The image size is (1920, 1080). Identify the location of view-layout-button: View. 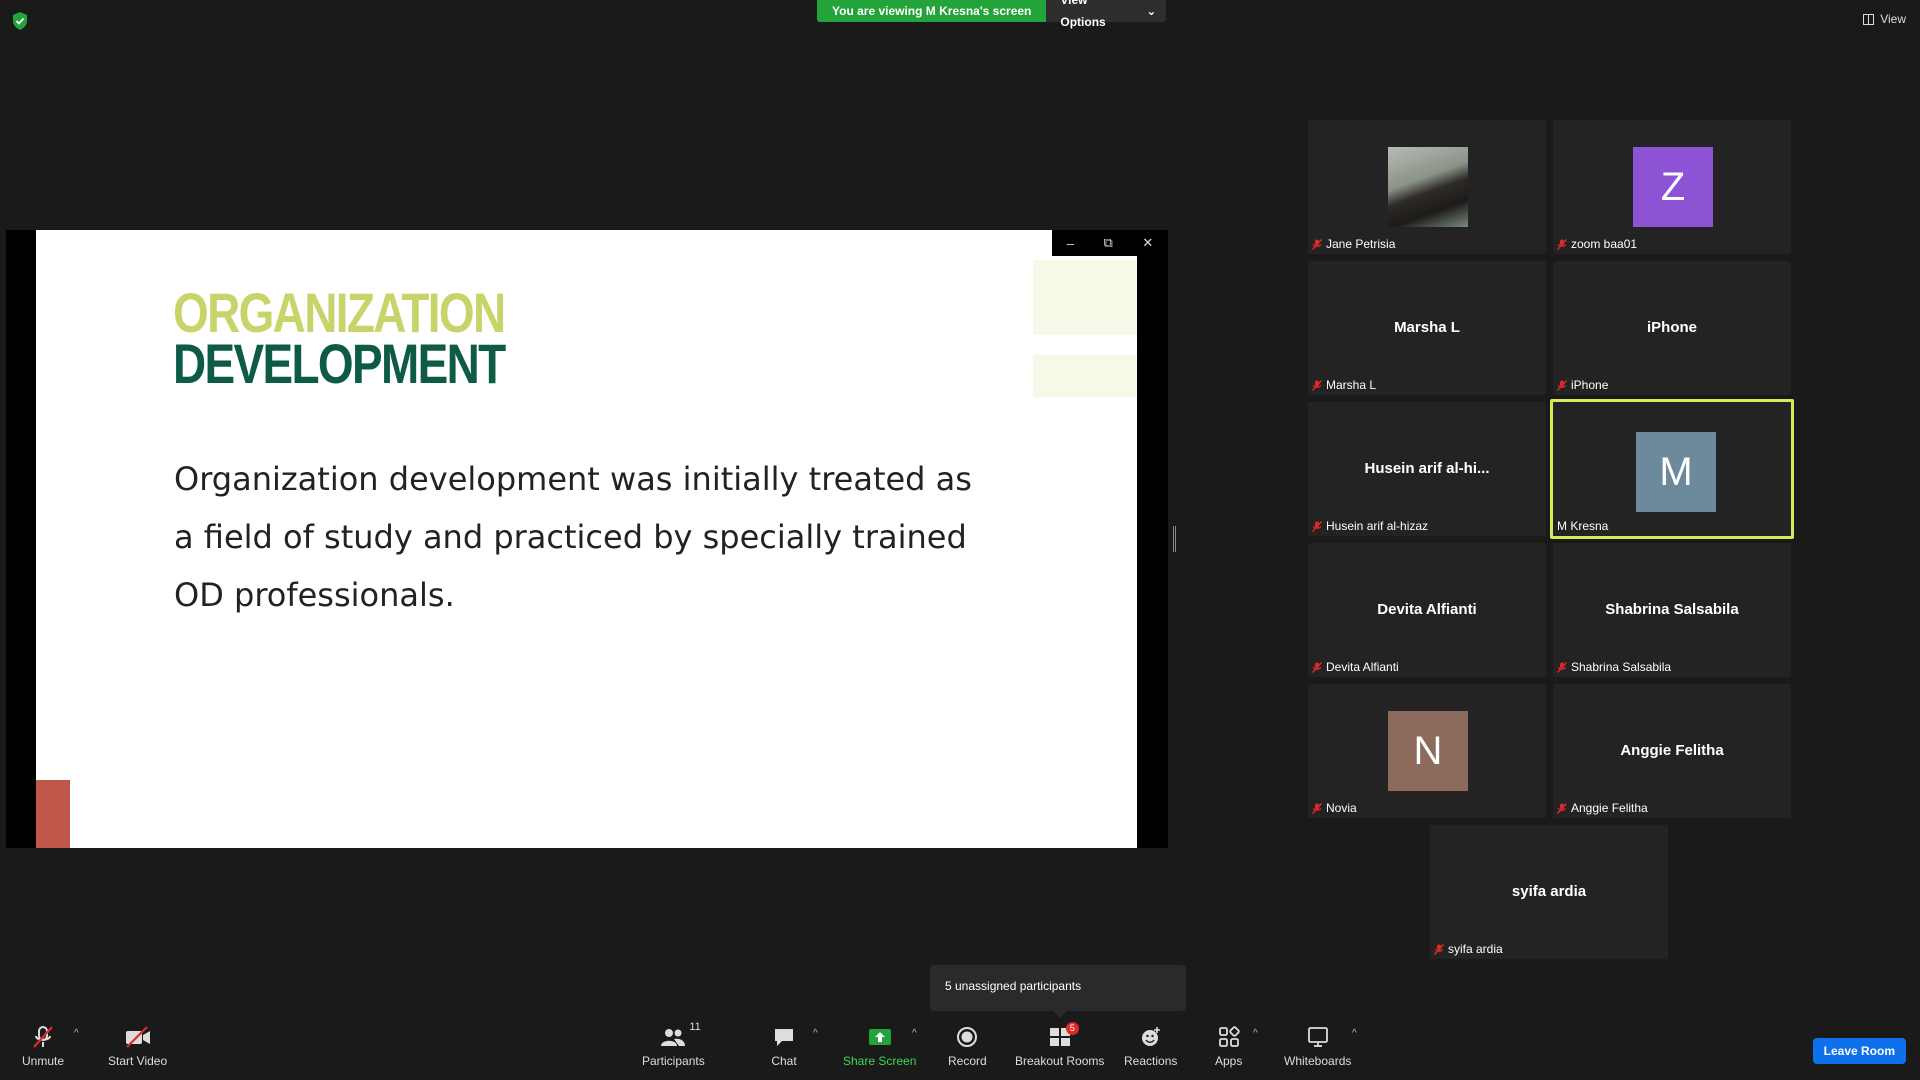
(1884, 19).